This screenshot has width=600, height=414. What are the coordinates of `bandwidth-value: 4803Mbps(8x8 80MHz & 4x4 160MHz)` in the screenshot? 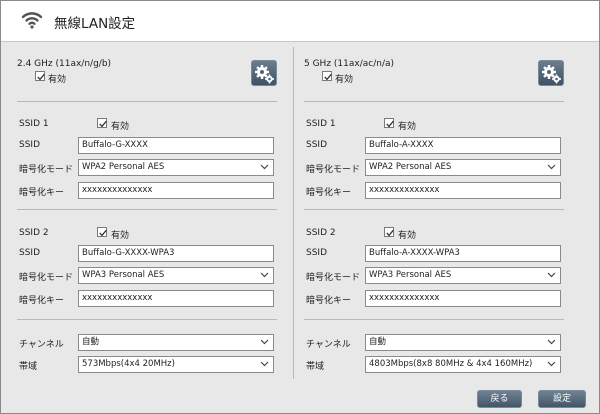 It's located at (451, 364).